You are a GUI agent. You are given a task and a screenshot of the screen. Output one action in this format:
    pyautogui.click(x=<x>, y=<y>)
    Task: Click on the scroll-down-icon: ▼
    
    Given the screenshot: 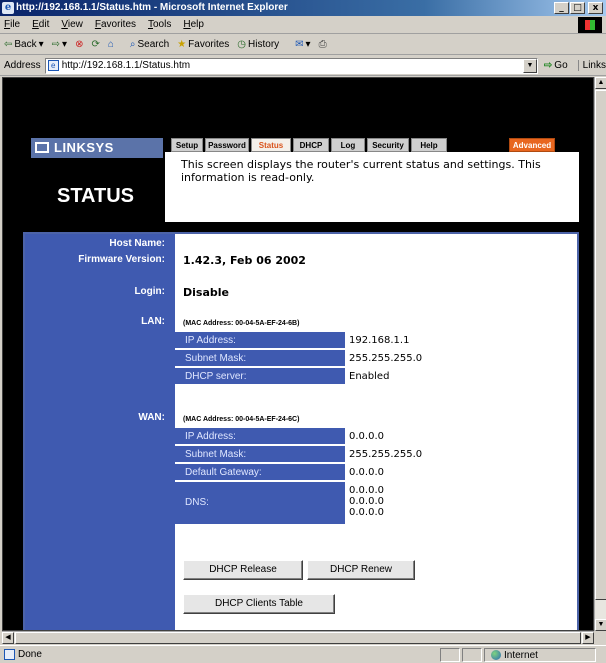 What is the action you would take?
    pyautogui.click(x=600, y=625)
    